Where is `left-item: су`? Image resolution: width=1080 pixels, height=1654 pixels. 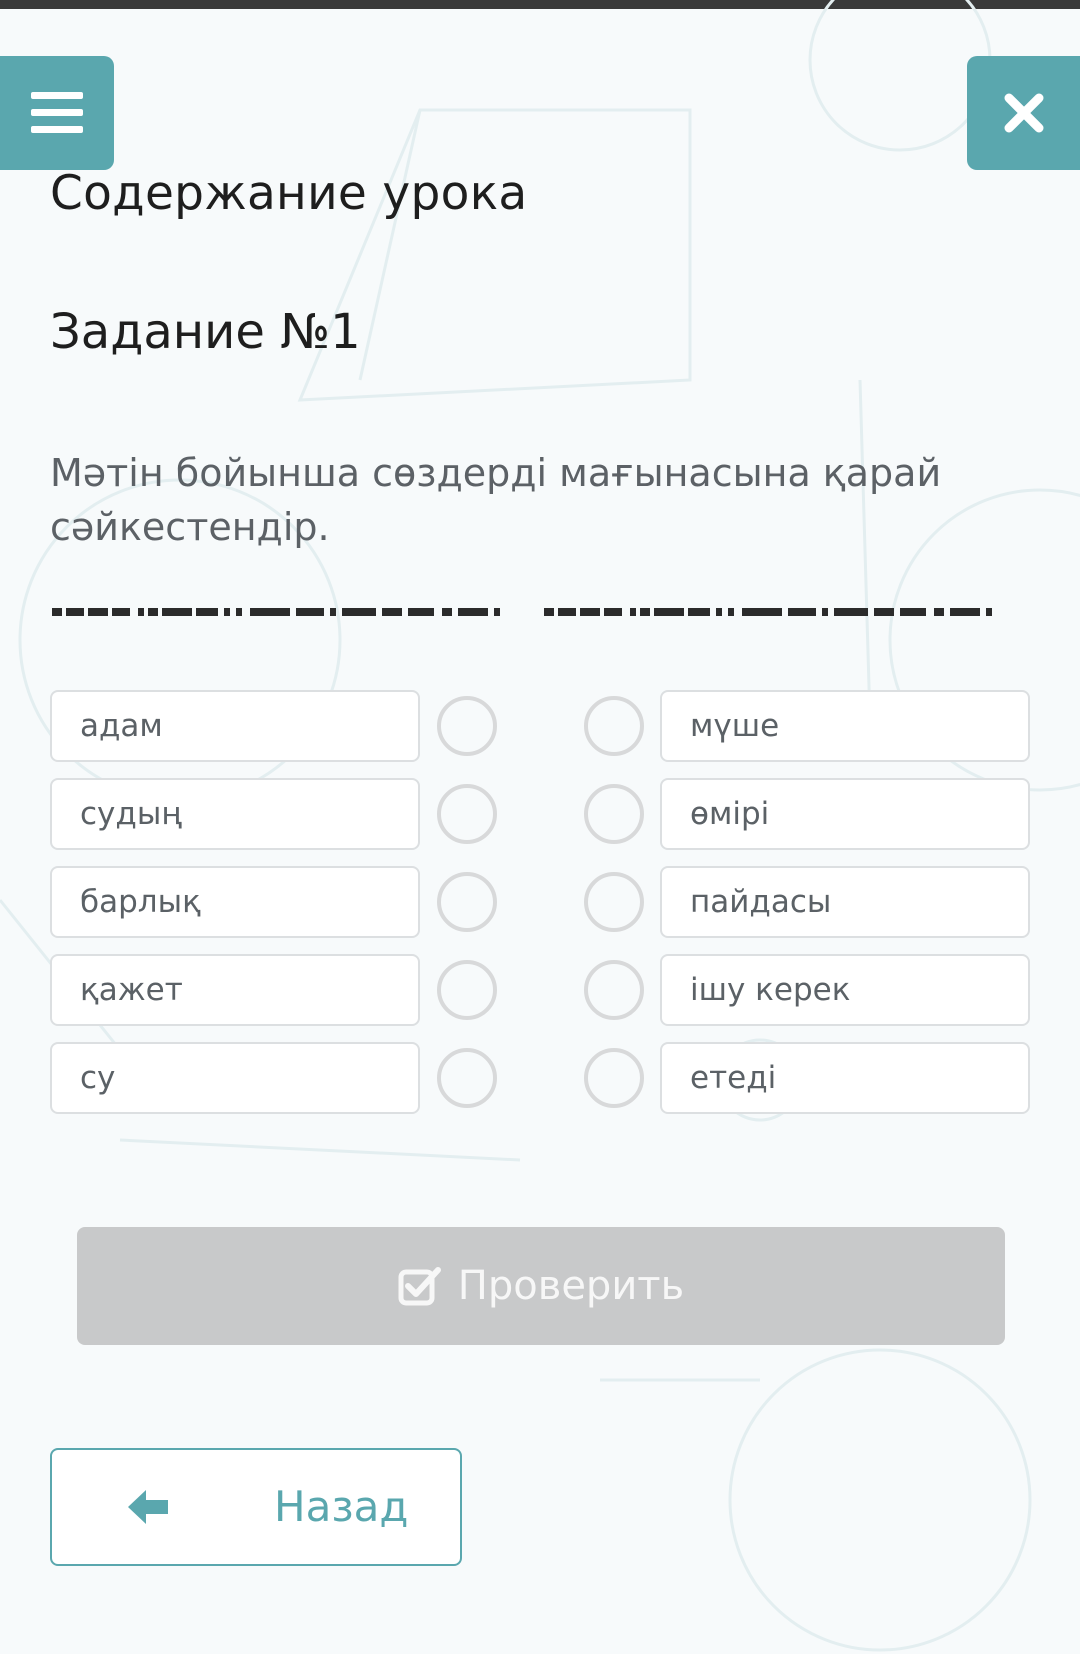 left-item: су is located at coordinates (235, 1078).